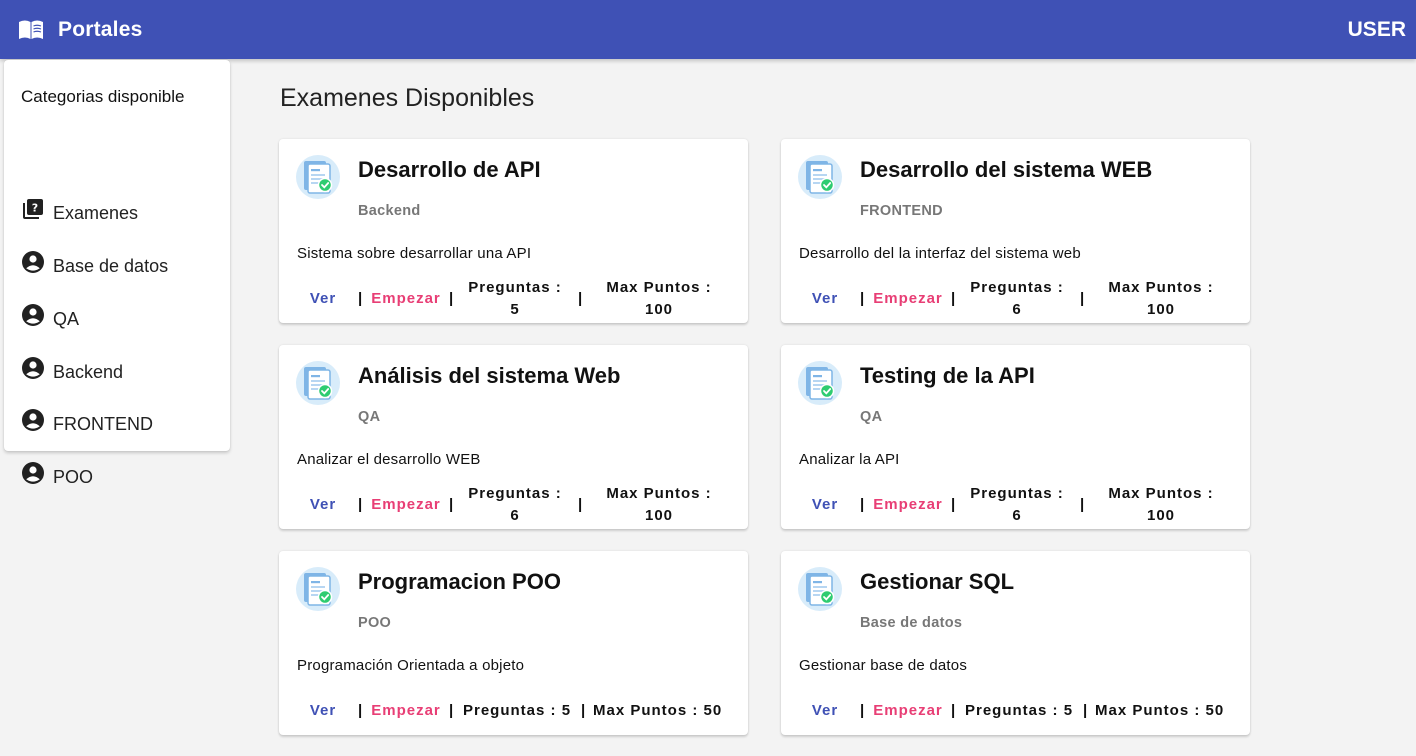  Describe the element at coordinates (901, 211) in the screenshot. I see `card-category: FRONTEND` at that location.